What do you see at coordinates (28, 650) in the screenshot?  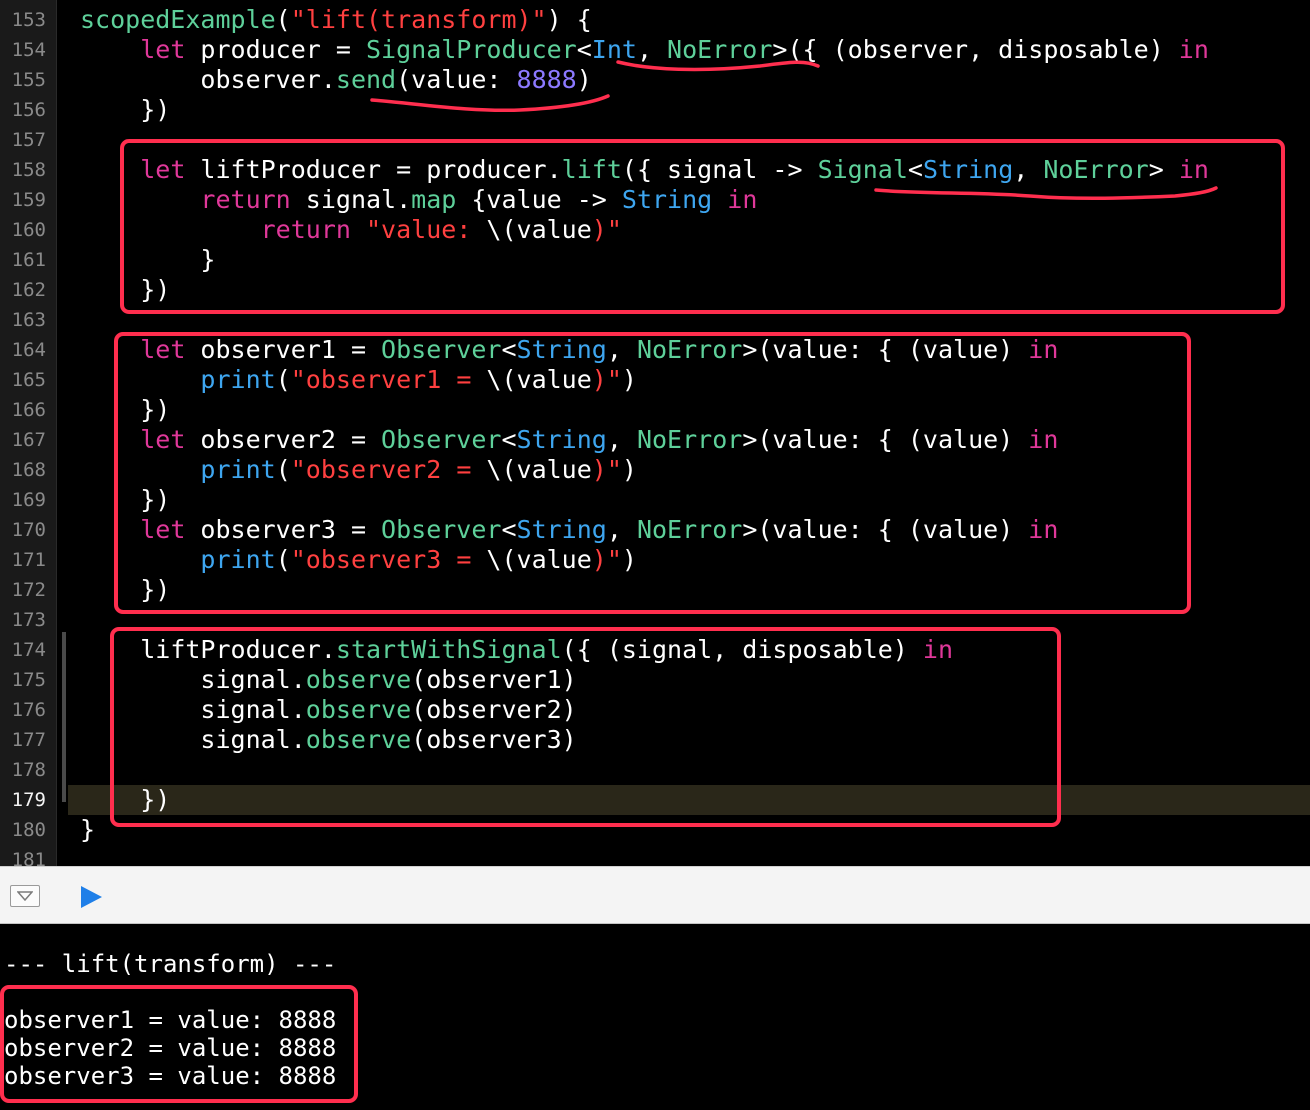 I see `line-number: 174` at bounding box center [28, 650].